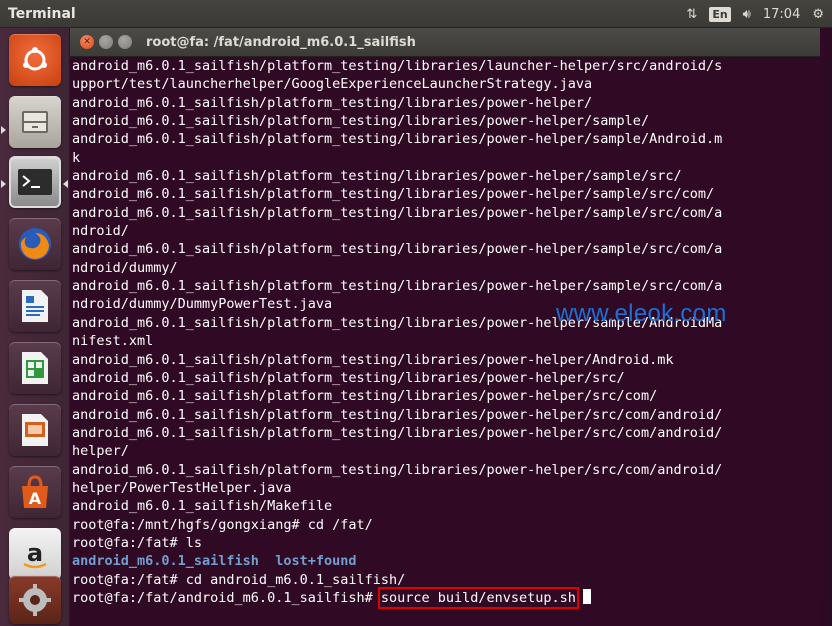 Image resolution: width=832 pixels, height=626 pixels. What do you see at coordinates (125, 42) in the screenshot?
I see `maximize-button` at bounding box center [125, 42].